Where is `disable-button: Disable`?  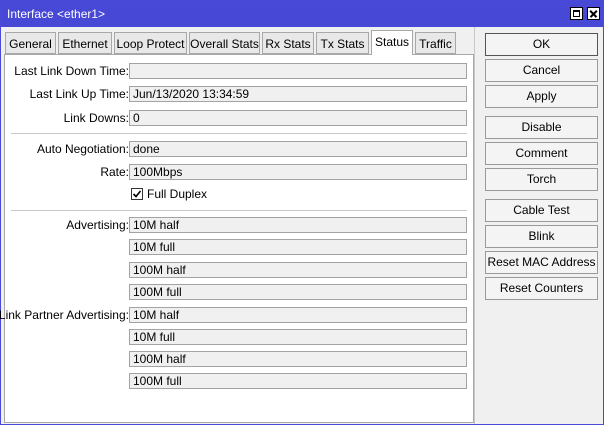
disable-button: Disable is located at coordinates (541, 127).